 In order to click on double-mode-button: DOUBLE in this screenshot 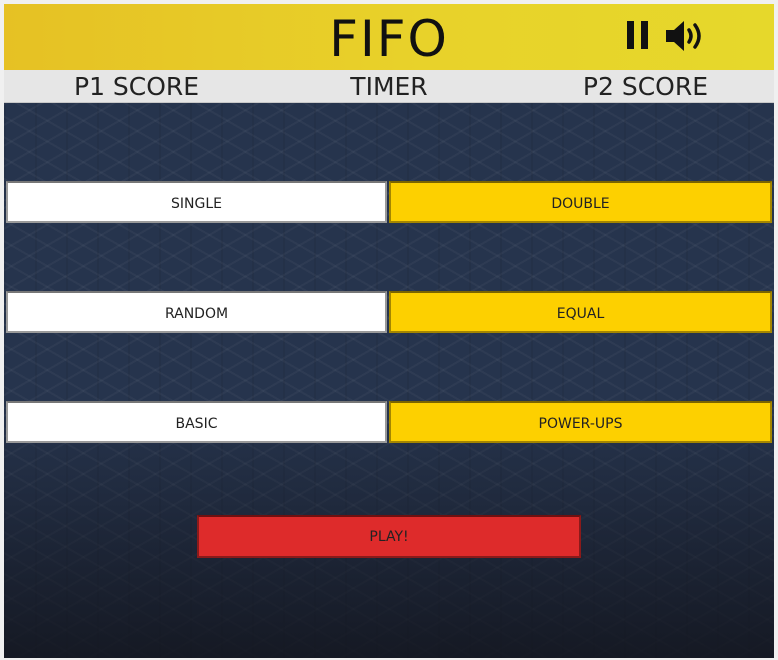, I will do `click(580, 202)`.